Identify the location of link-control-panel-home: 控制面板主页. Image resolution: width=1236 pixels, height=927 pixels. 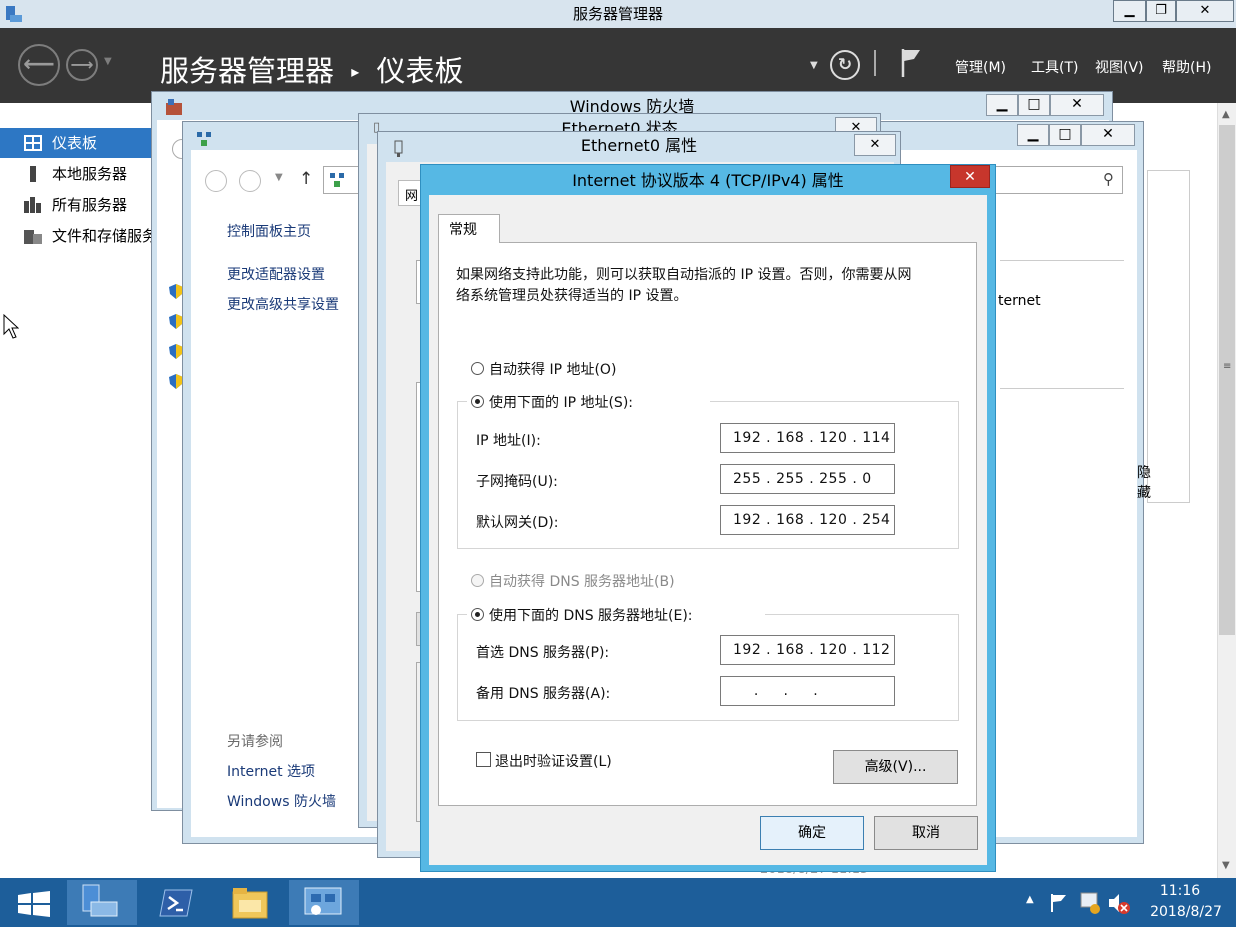
(269, 231).